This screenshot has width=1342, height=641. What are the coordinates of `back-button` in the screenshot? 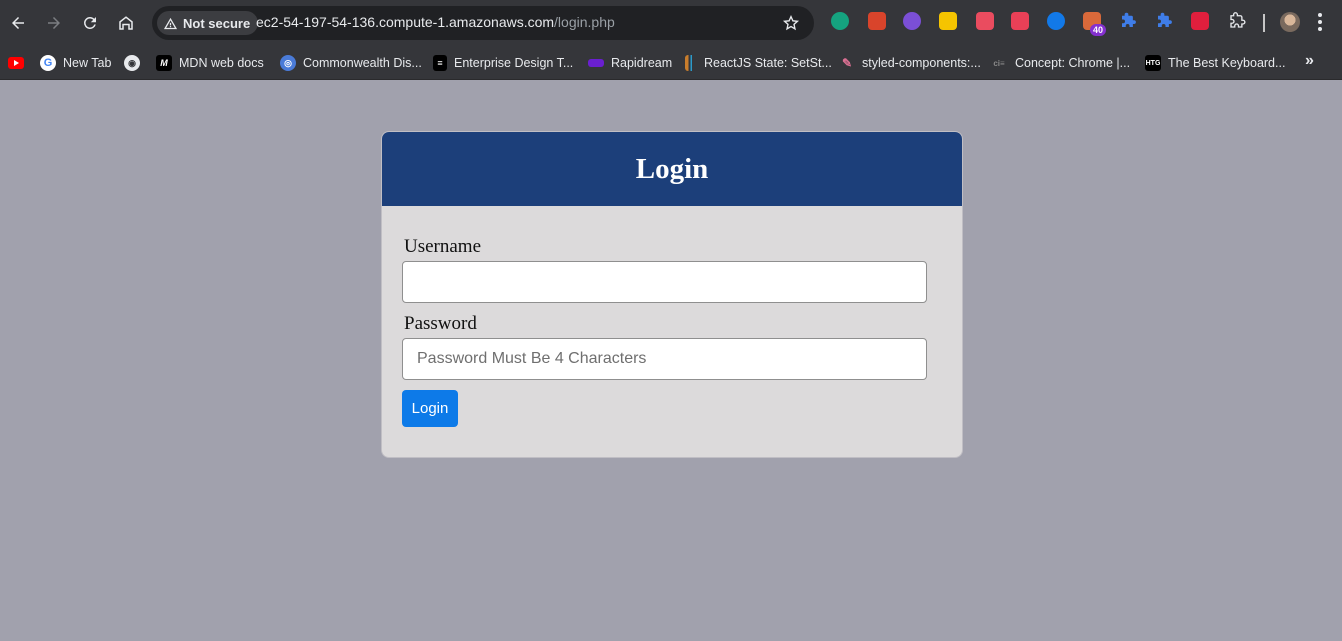 It's located at (18, 23).